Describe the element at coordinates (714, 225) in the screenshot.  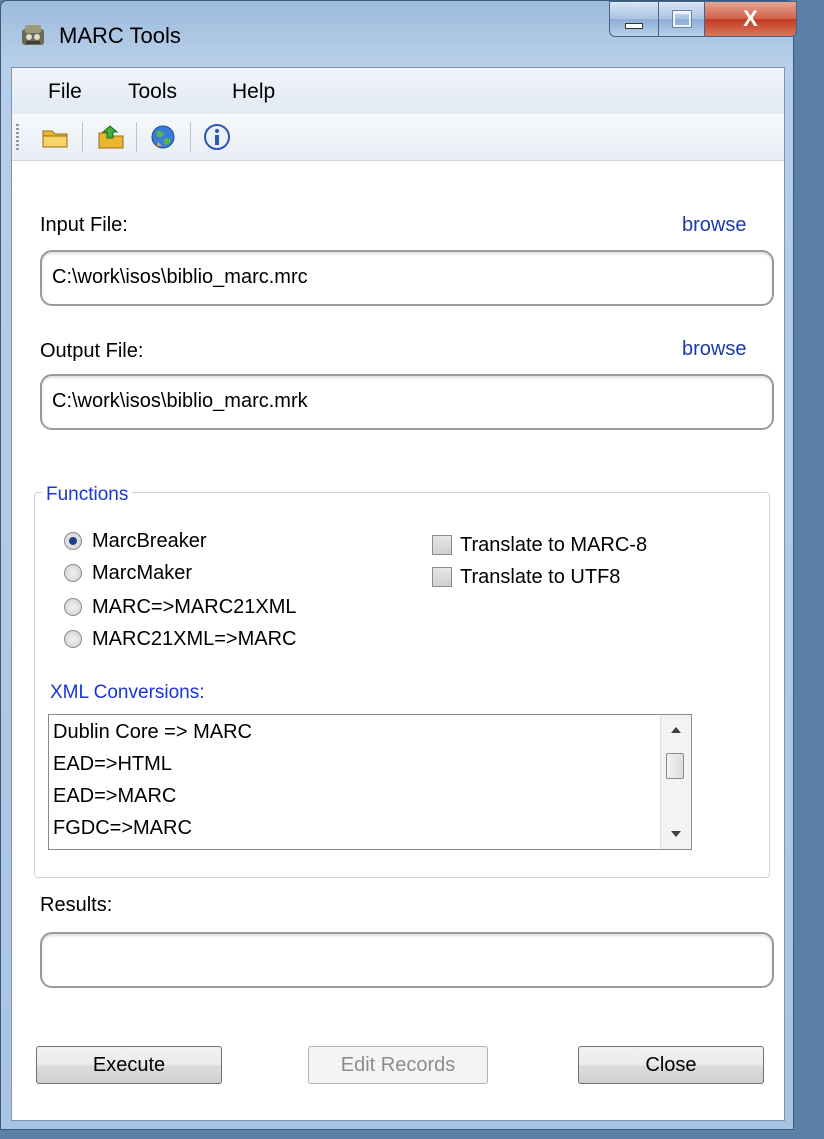
I see `input-browse-link: browse` at that location.